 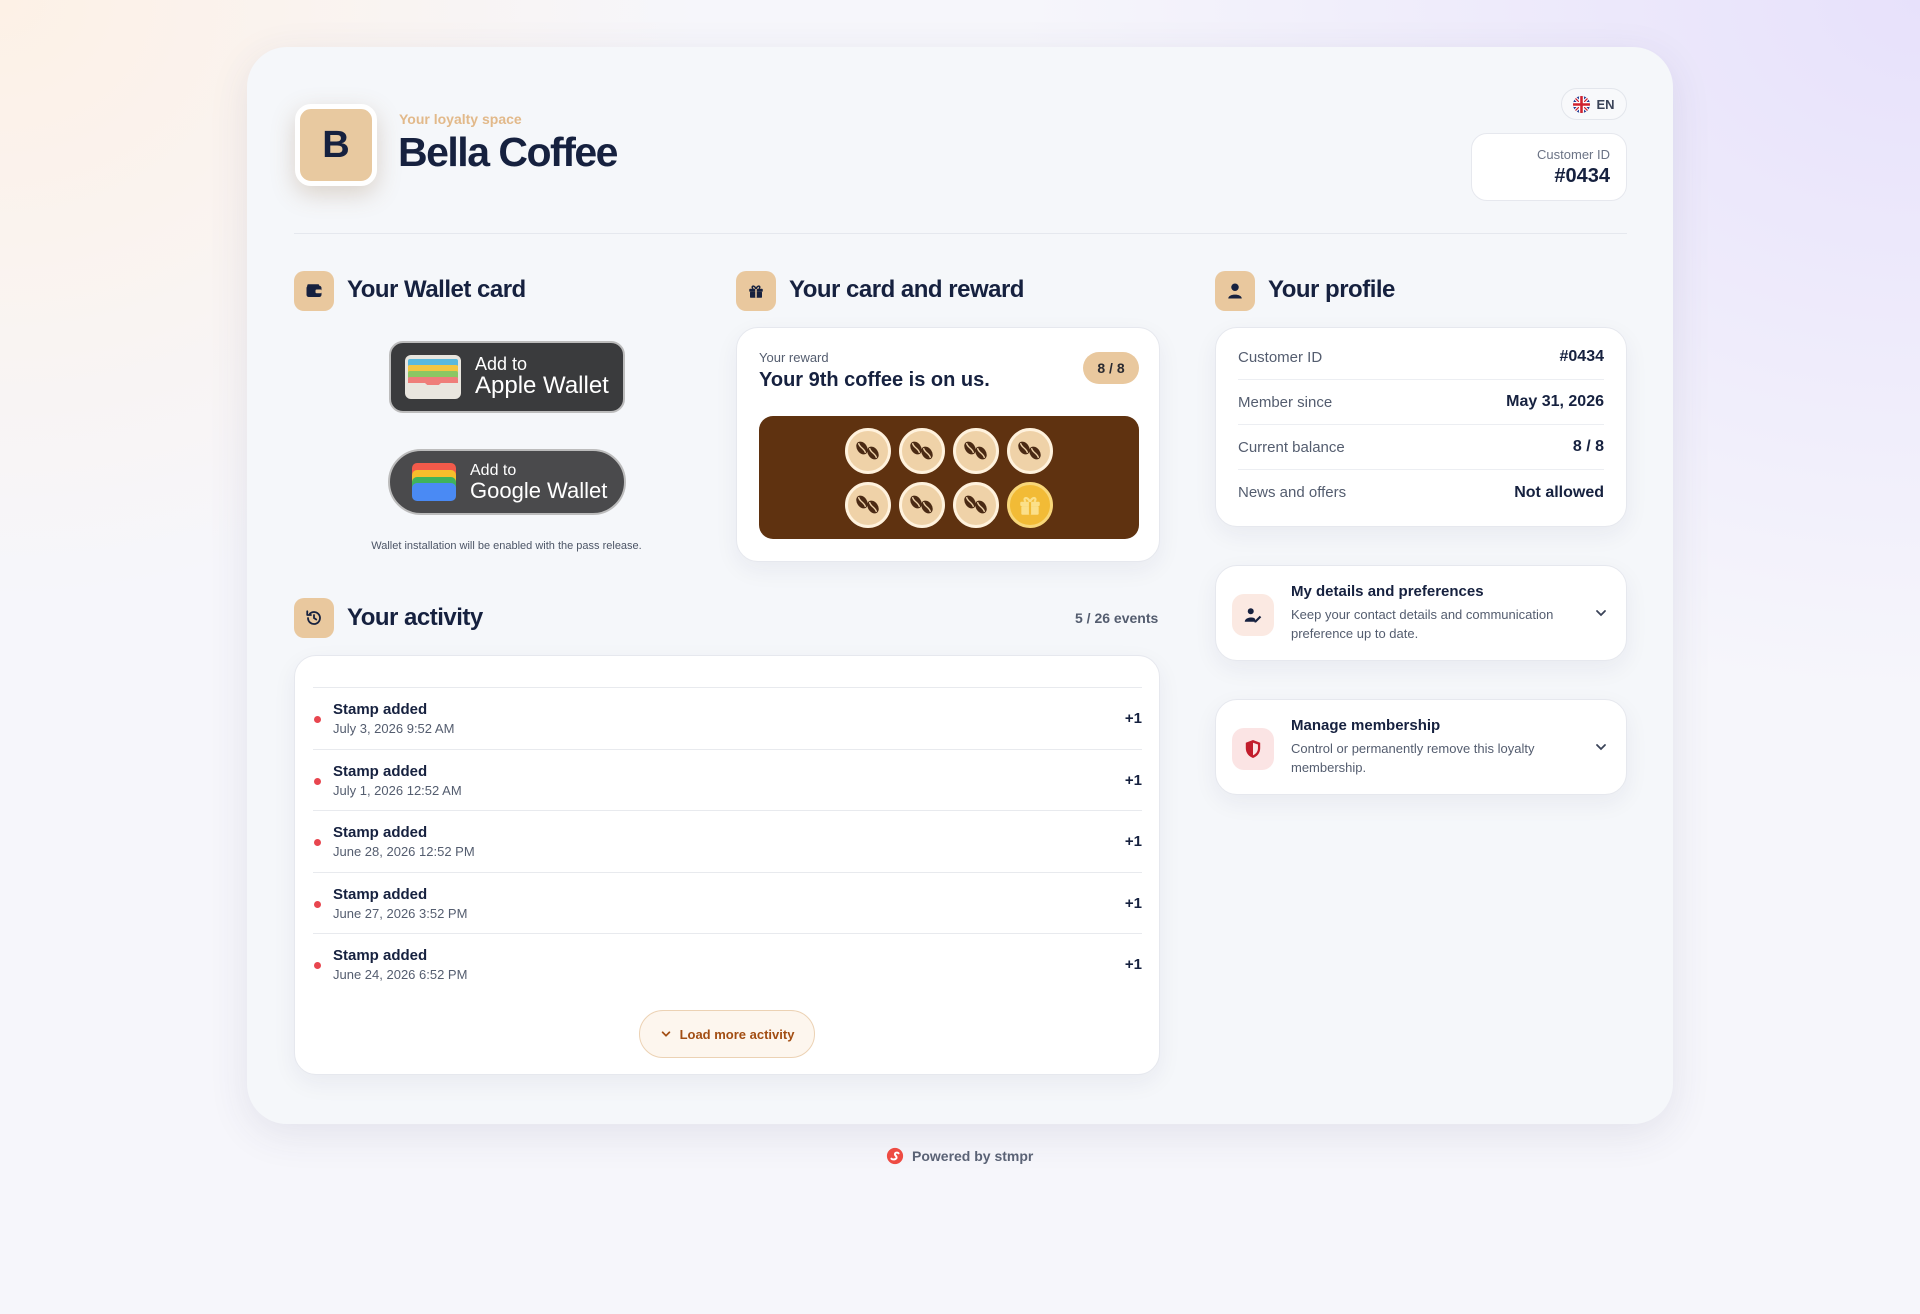 I want to click on apple-wallet-icon, so click(x=433, y=377).